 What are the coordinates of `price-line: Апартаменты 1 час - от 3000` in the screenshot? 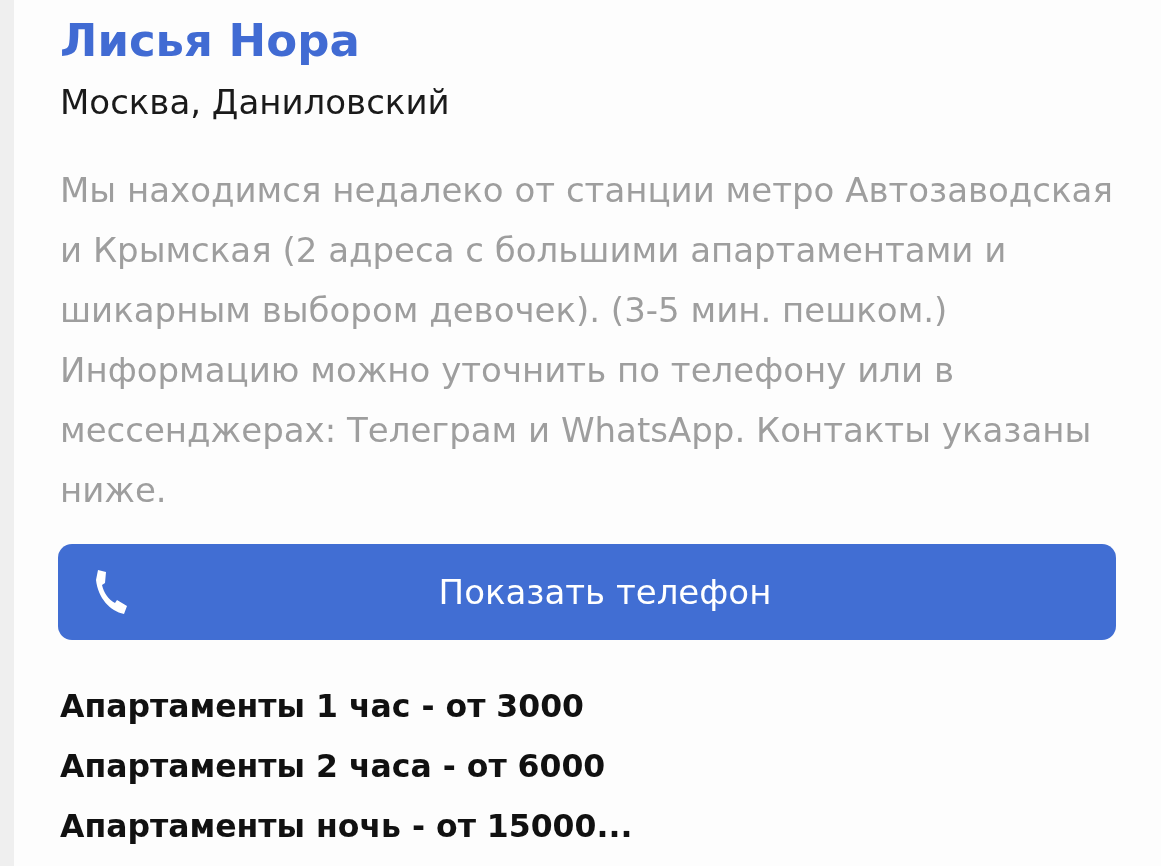 It's located at (322, 706).